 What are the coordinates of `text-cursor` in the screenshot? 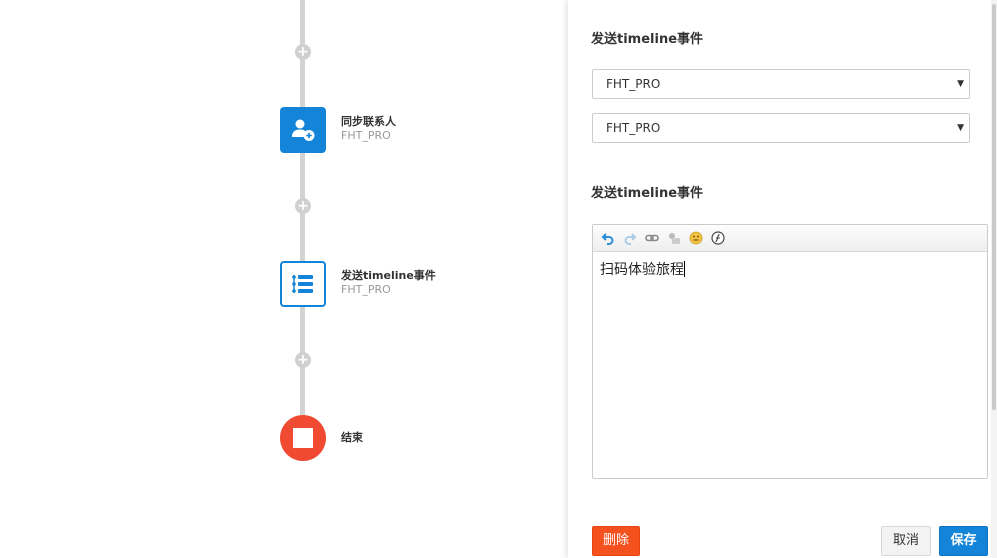 It's located at (684, 269).